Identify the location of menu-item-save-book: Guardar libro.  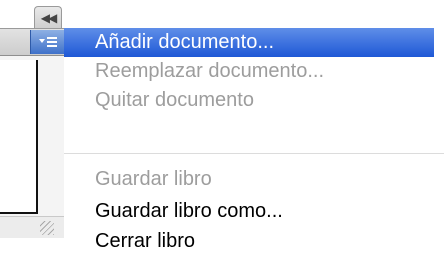
(249, 179).